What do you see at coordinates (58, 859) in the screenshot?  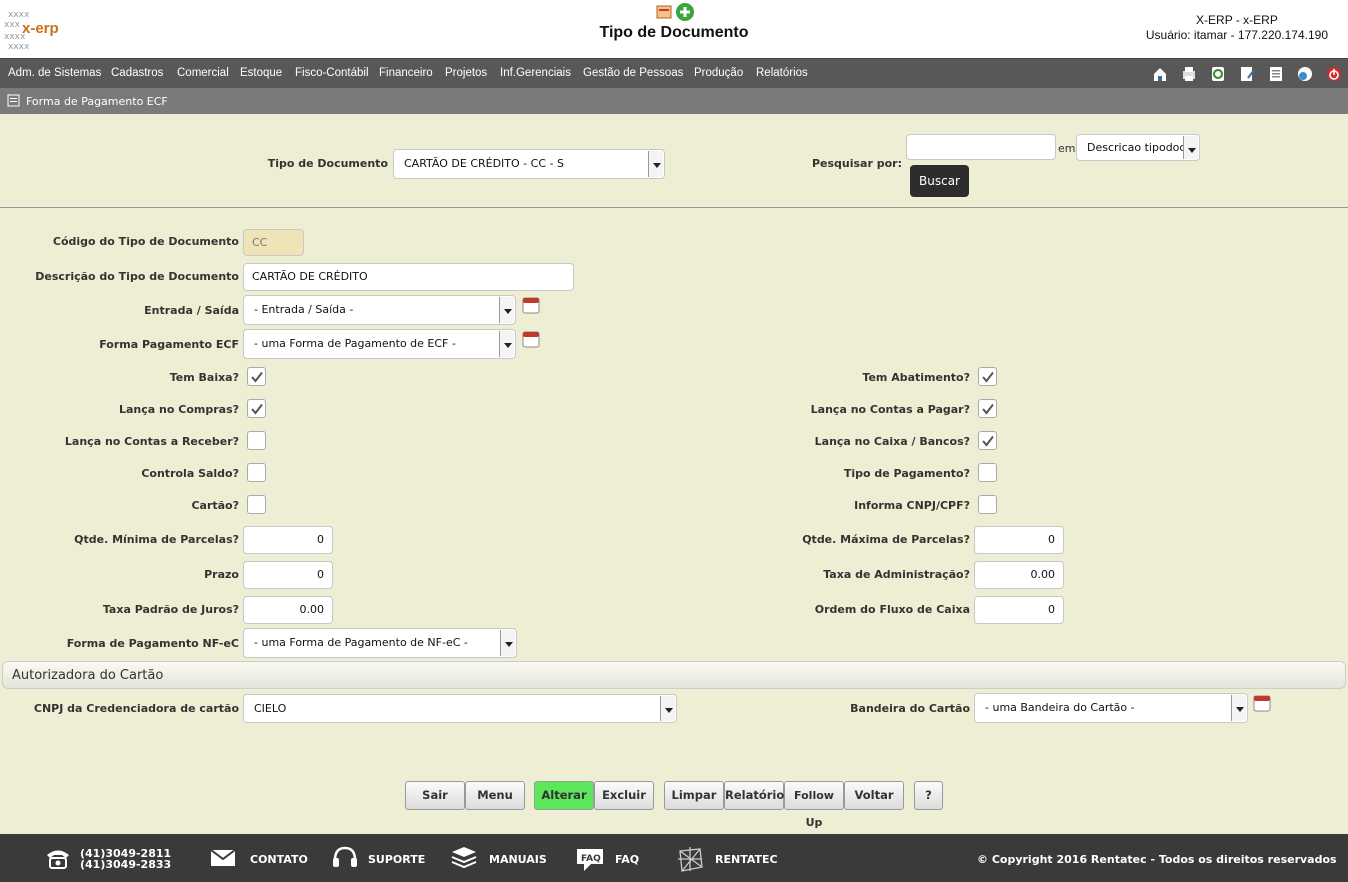 I see `phone-icon` at bounding box center [58, 859].